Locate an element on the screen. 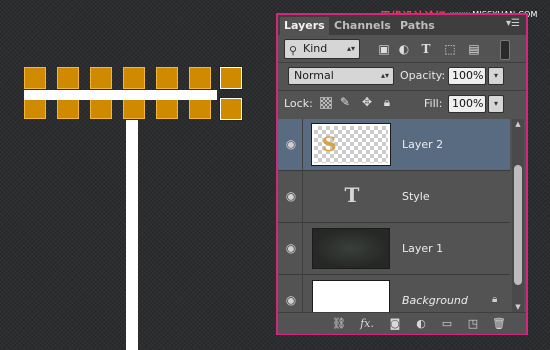  layers-scrollbar: ▲ ▼ is located at coordinates (518, 215).